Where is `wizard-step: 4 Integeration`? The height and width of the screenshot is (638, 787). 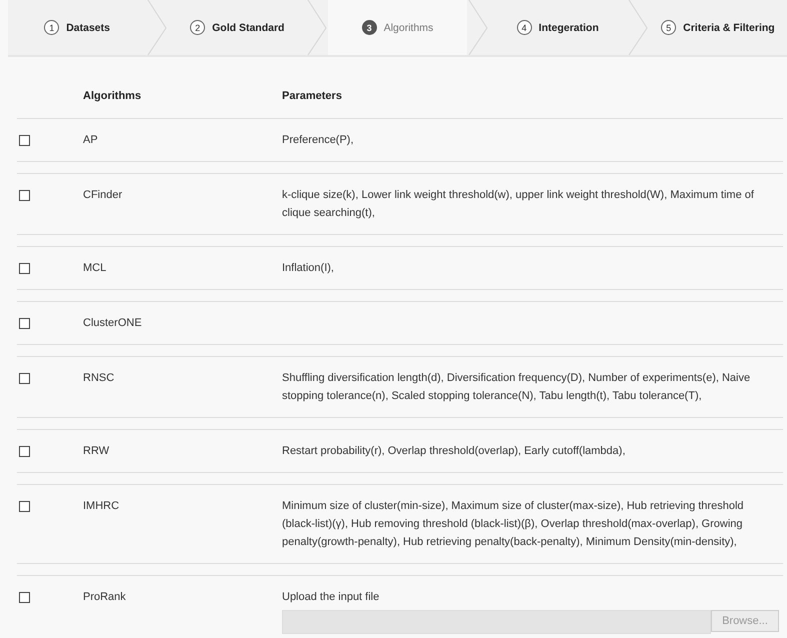 wizard-step: 4 Integeration is located at coordinates (557, 27).